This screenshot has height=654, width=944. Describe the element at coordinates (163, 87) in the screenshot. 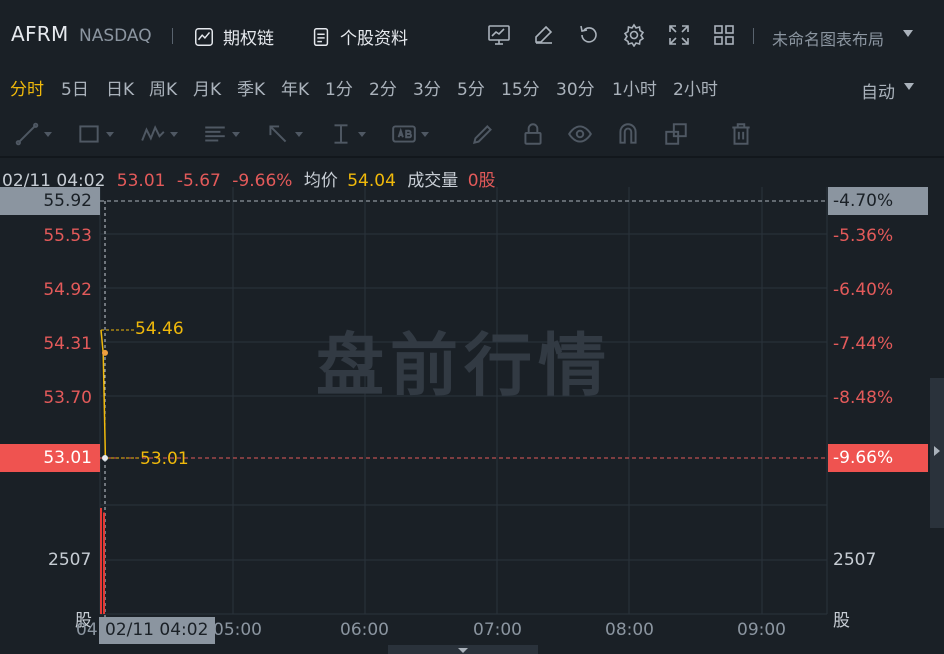

I see `tab-weekly: 周K` at that location.